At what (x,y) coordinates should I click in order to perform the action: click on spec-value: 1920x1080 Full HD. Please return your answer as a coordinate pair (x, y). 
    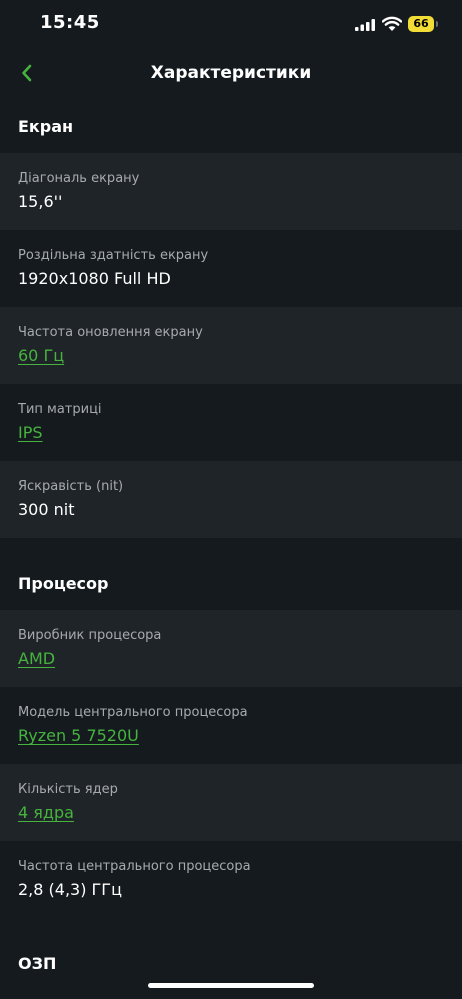
    Looking at the image, I should click on (94, 278).